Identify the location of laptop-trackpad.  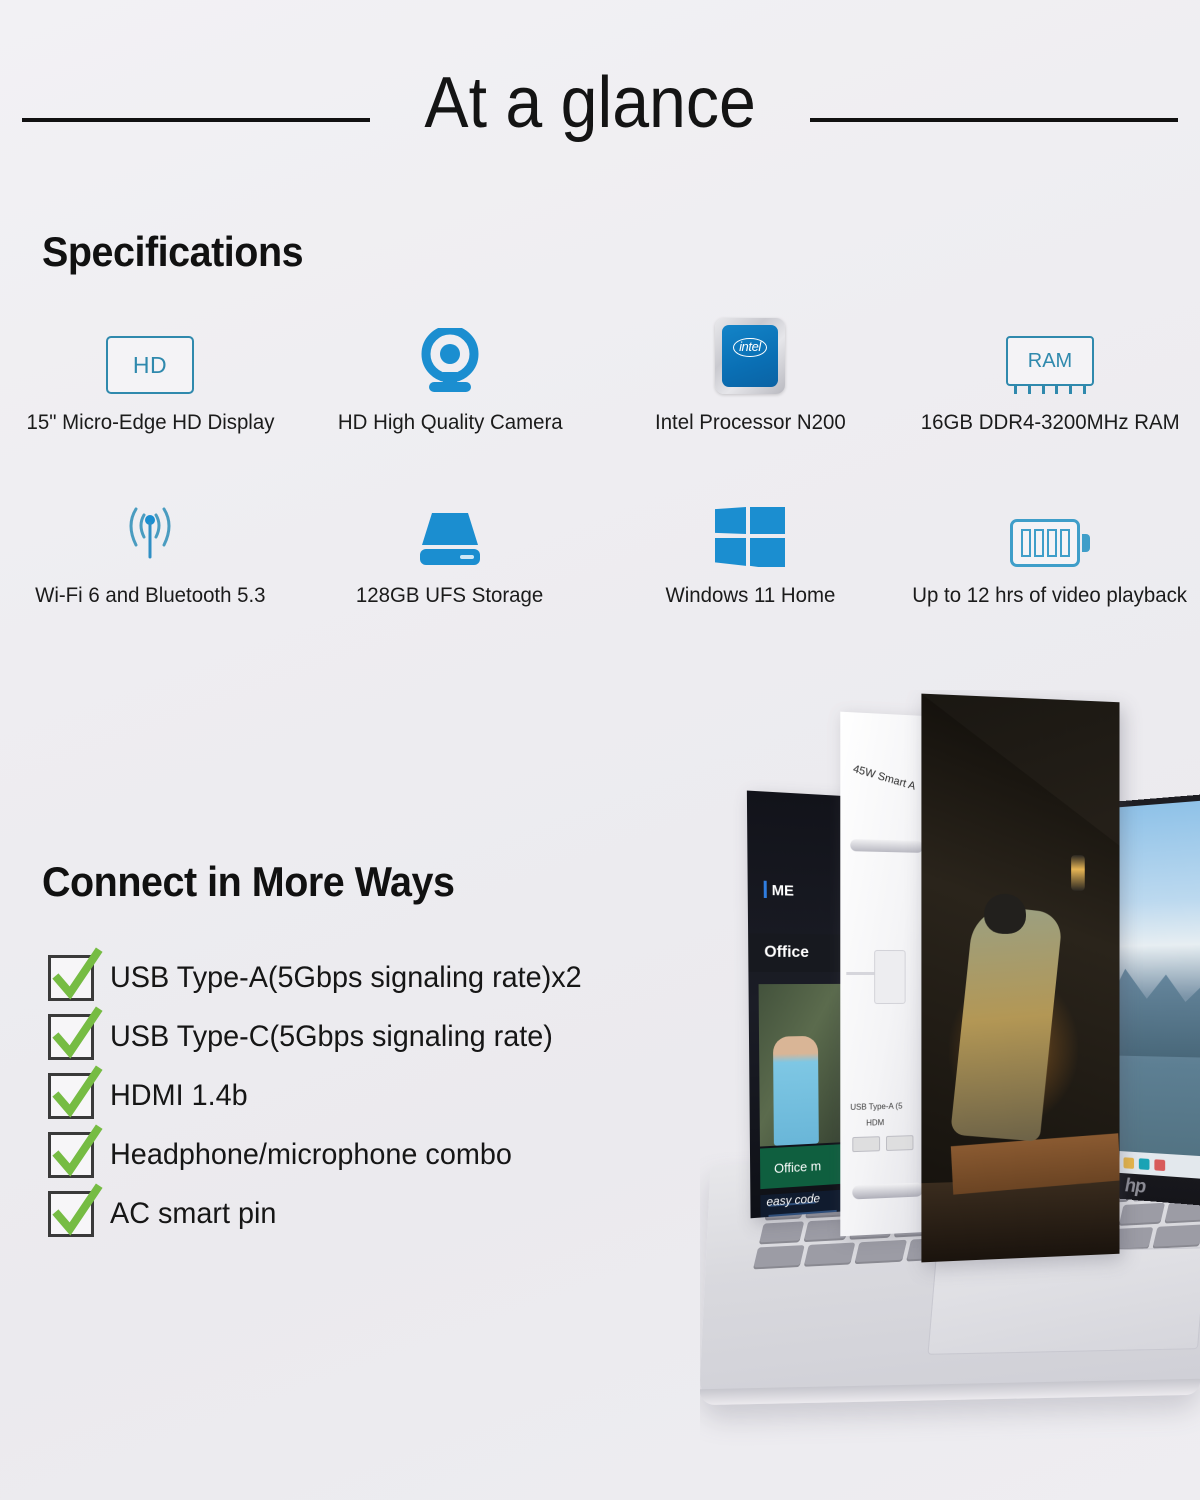
(1063, 1301).